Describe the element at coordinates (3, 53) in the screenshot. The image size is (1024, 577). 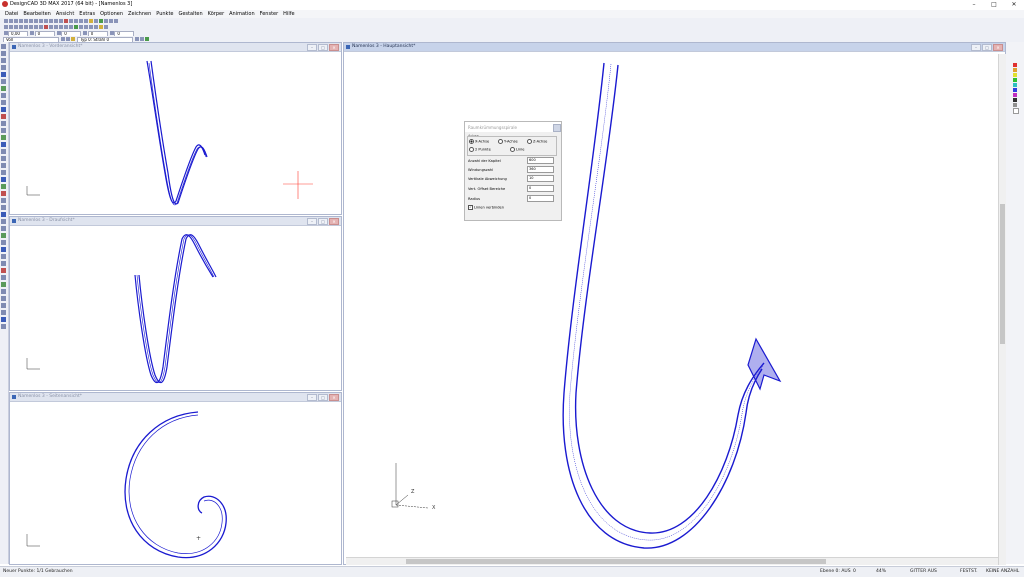
I see `line-tool-icon` at that location.